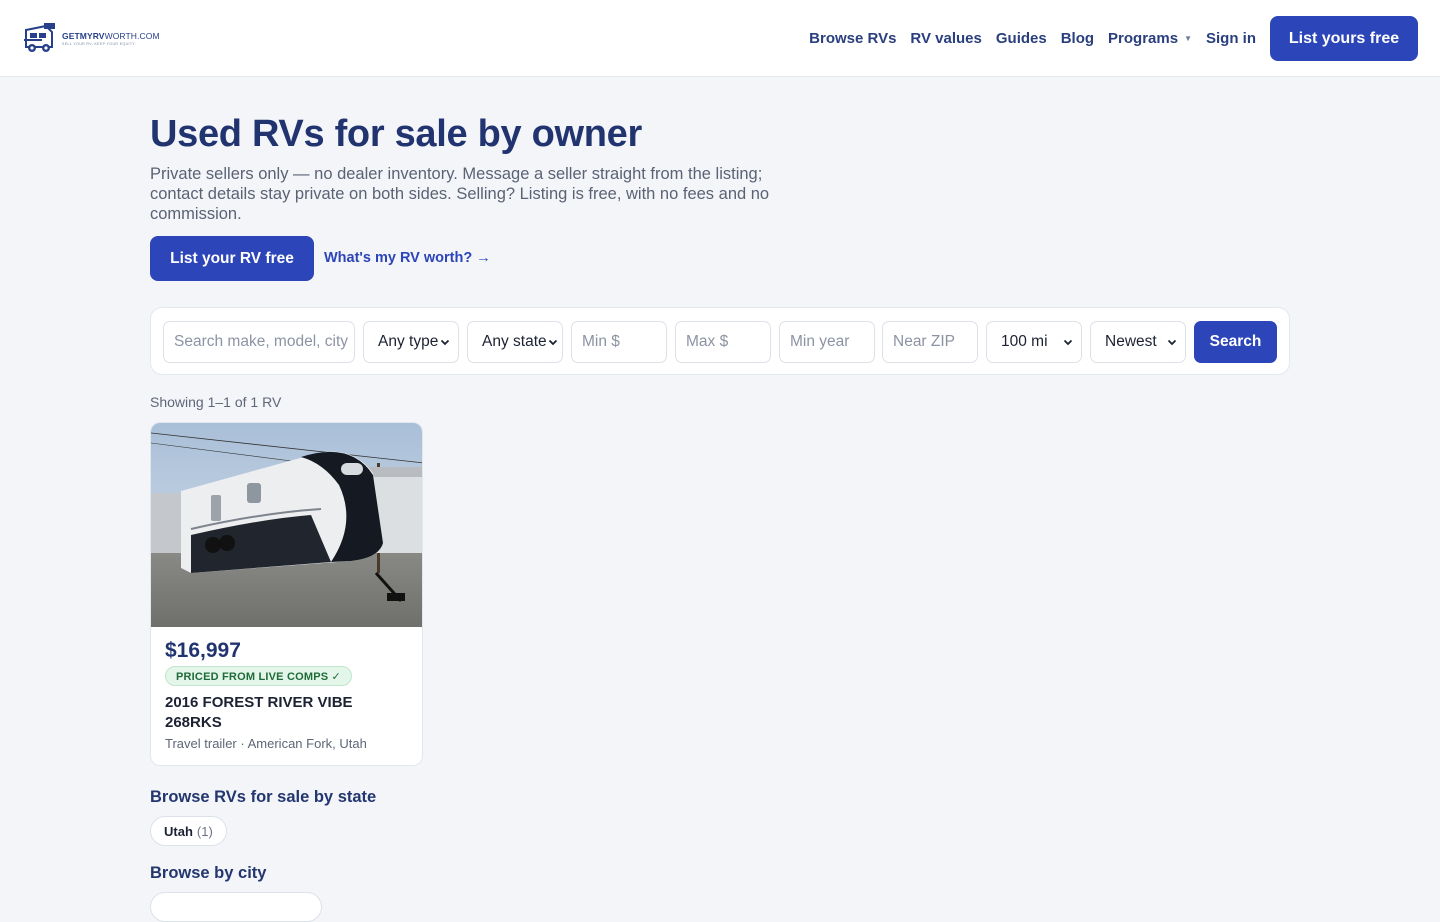 The height and width of the screenshot is (922, 1440). What do you see at coordinates (39, 37) in the screenshot?
I see `rv-logo-icon` at bounding box center [39, 37].